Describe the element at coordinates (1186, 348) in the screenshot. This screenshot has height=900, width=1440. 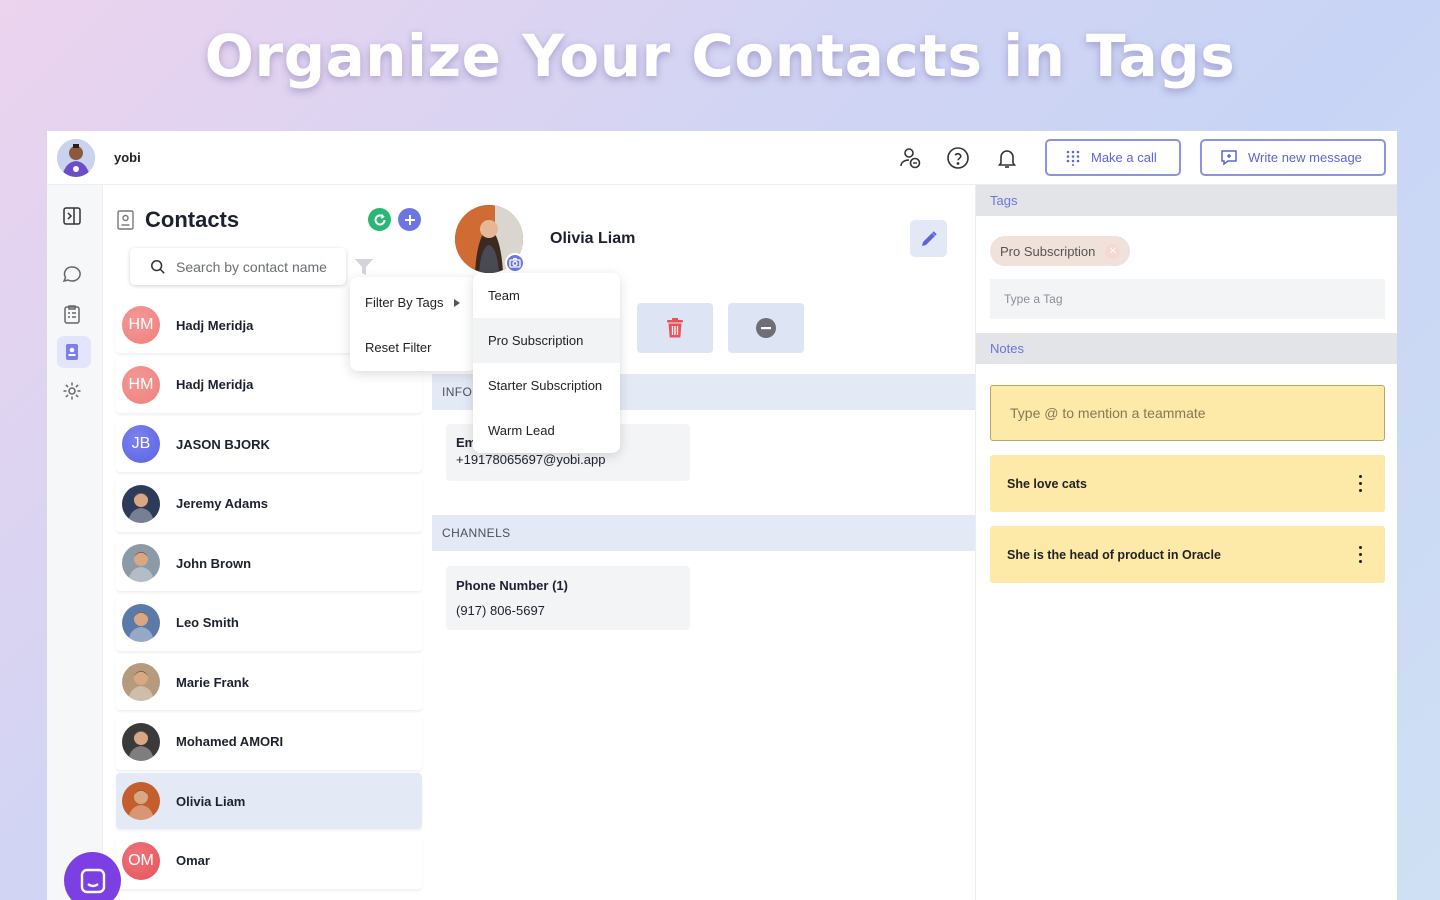
I see `notes-header: Notes` at that location.